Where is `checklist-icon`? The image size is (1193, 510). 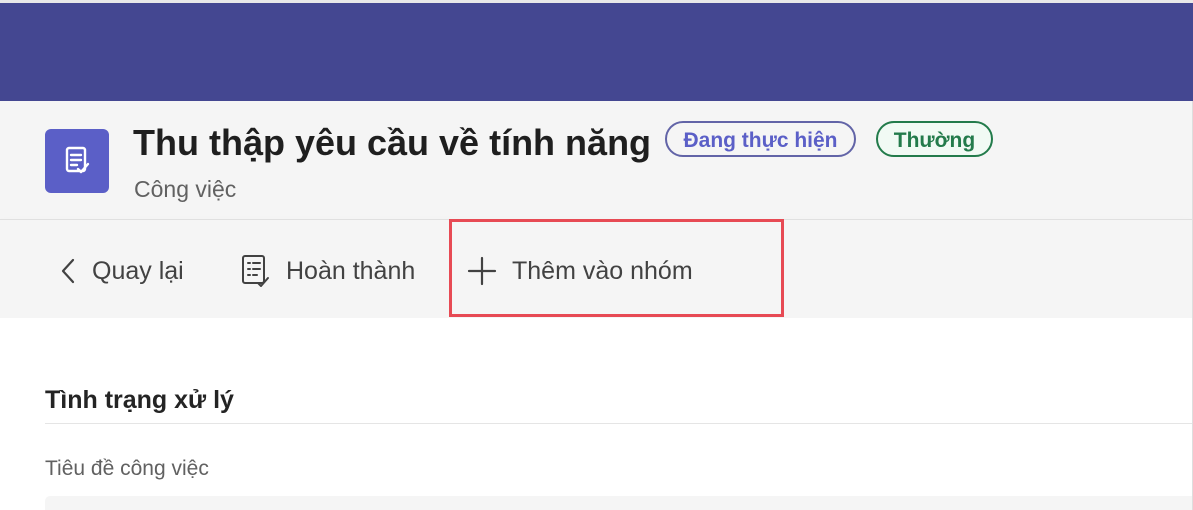
checklist-icon is located at coordinates (255, 271).